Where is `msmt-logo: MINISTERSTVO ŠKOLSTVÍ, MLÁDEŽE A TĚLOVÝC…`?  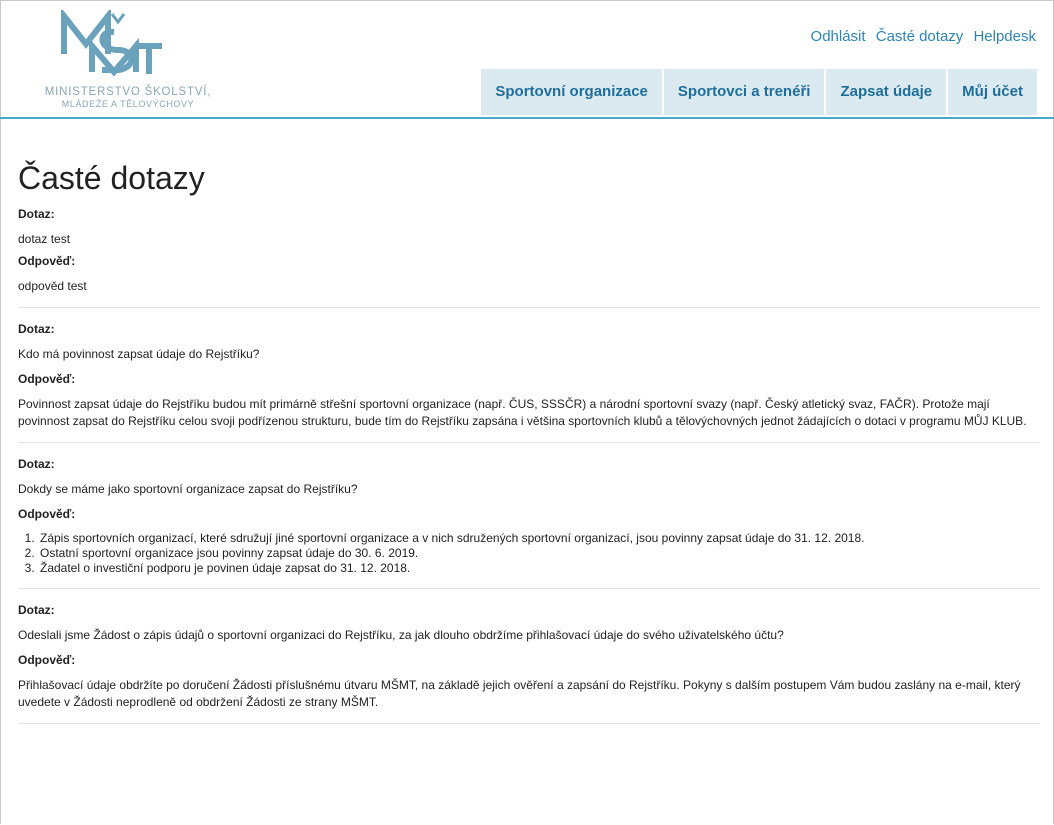
msmt-logo: MINISTERSTVO ŠKOLSTVÍ, MLÁDEŽE A TĚLOVÝC… is located at coordinates (118, 60).